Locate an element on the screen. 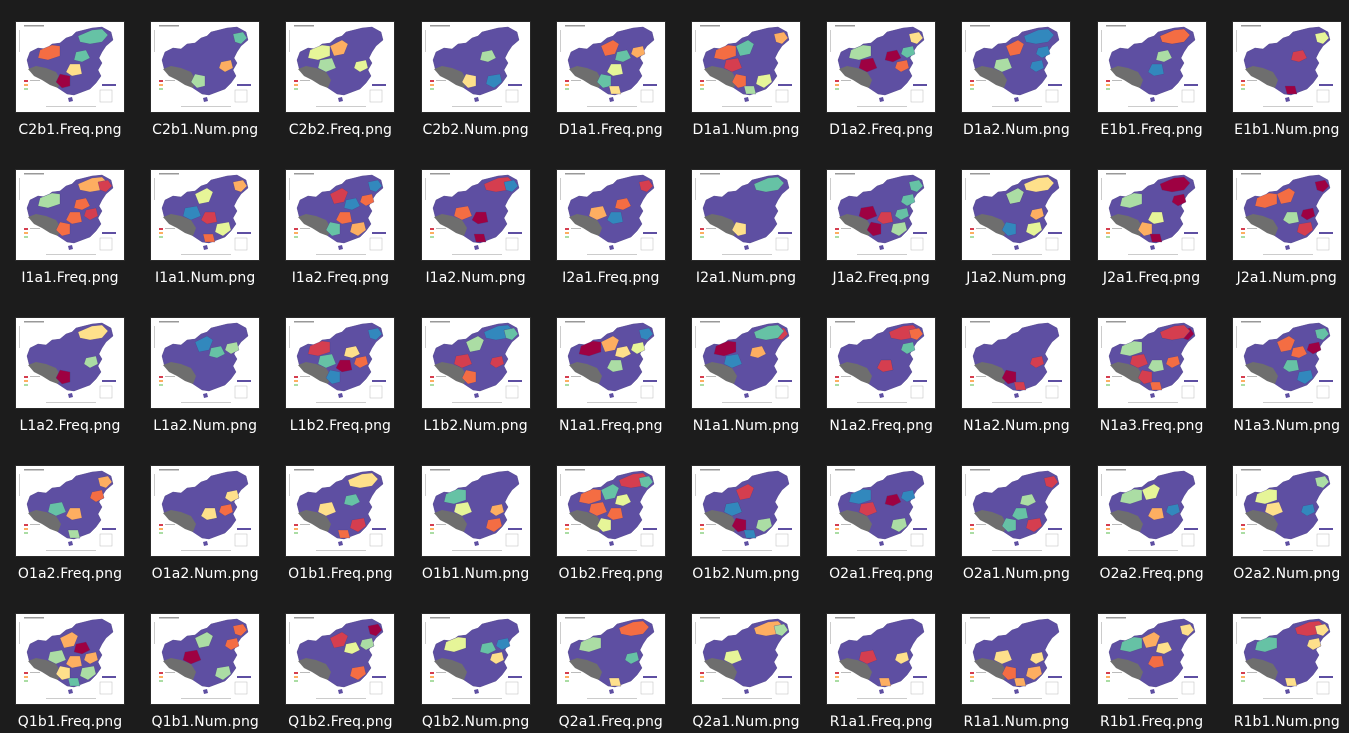 The height and width of the screenshot is (733, 1349). file-item: Q1b1.Num.png is located at coordinates (205, 662).